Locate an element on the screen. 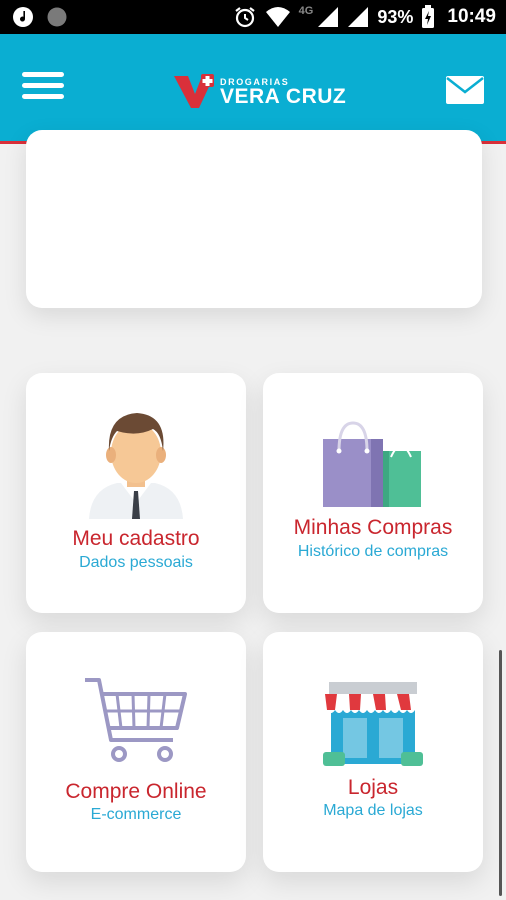 This screenshot has height=900, width=506. scrollbar is located at coordinates (500, 773).